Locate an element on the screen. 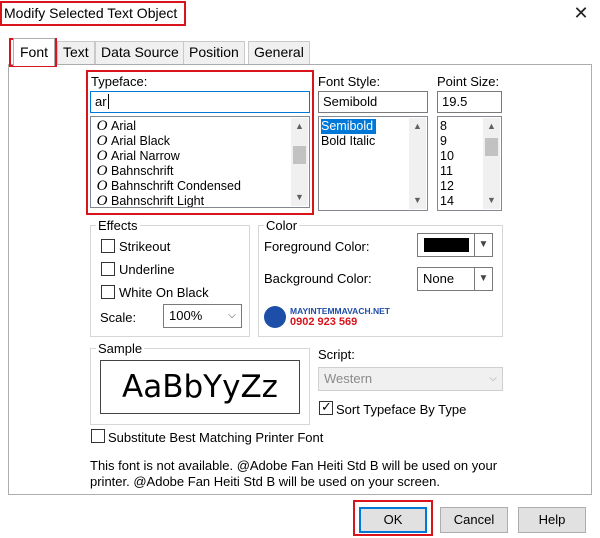 The image size is (600, 538). background-color-value: None is located at coordinates (439, 278).